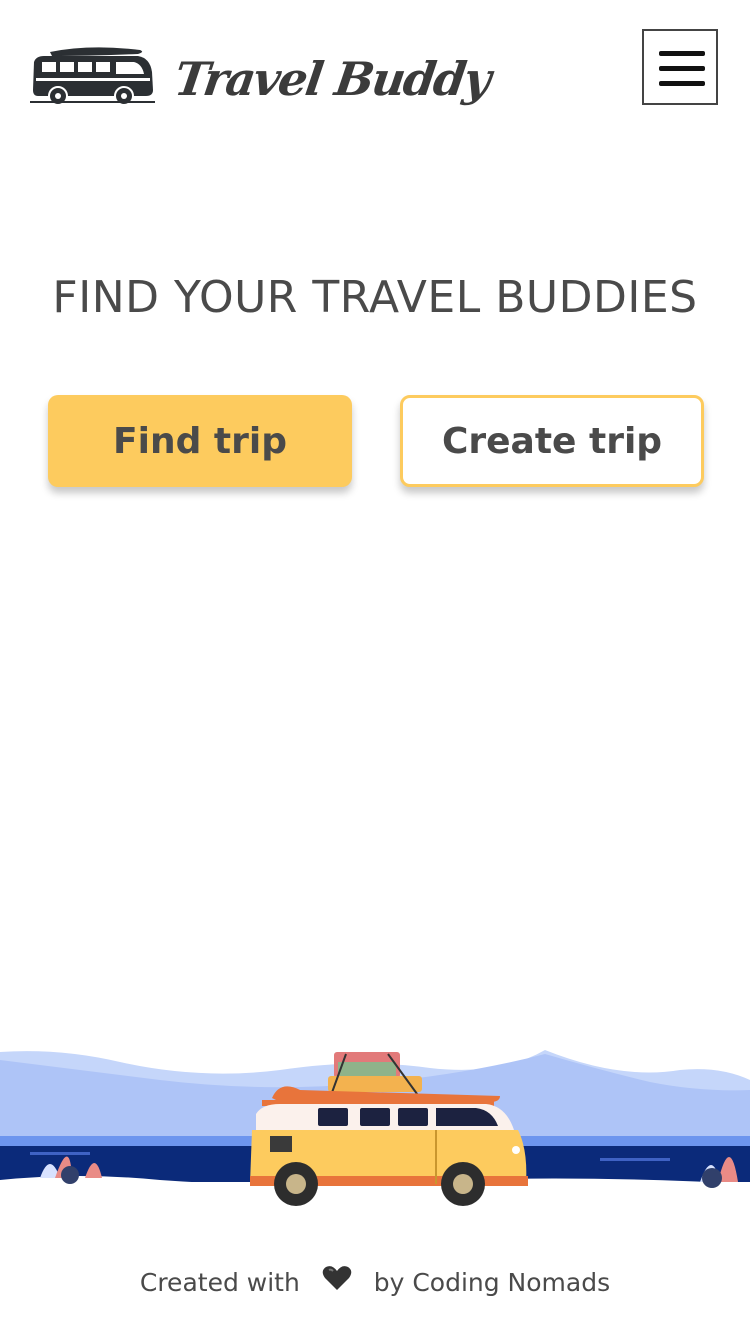 The width and height of the screenshot is (750, 1333). I want to click on header: Travel Buddy, so click(375, 65).